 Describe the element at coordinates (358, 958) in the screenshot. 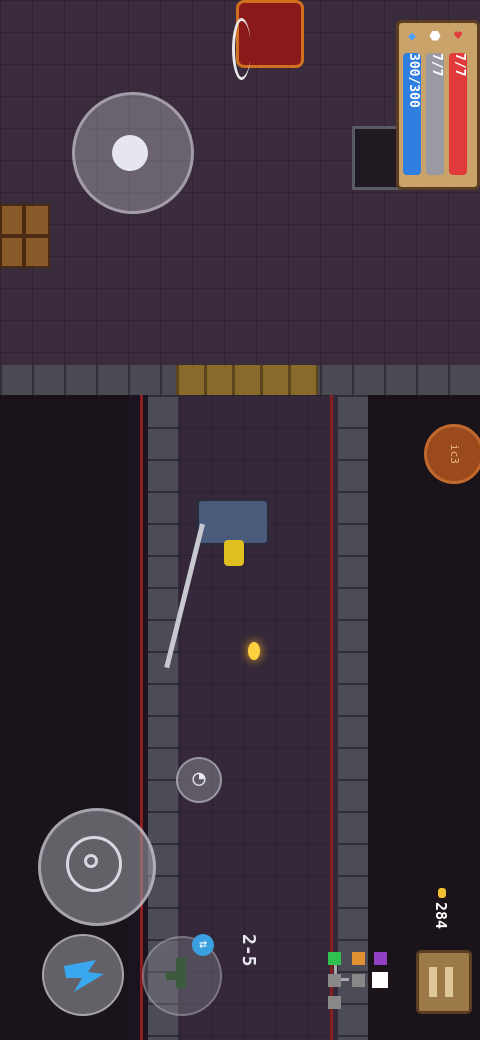

I see `minimap-room-shop` at that location.